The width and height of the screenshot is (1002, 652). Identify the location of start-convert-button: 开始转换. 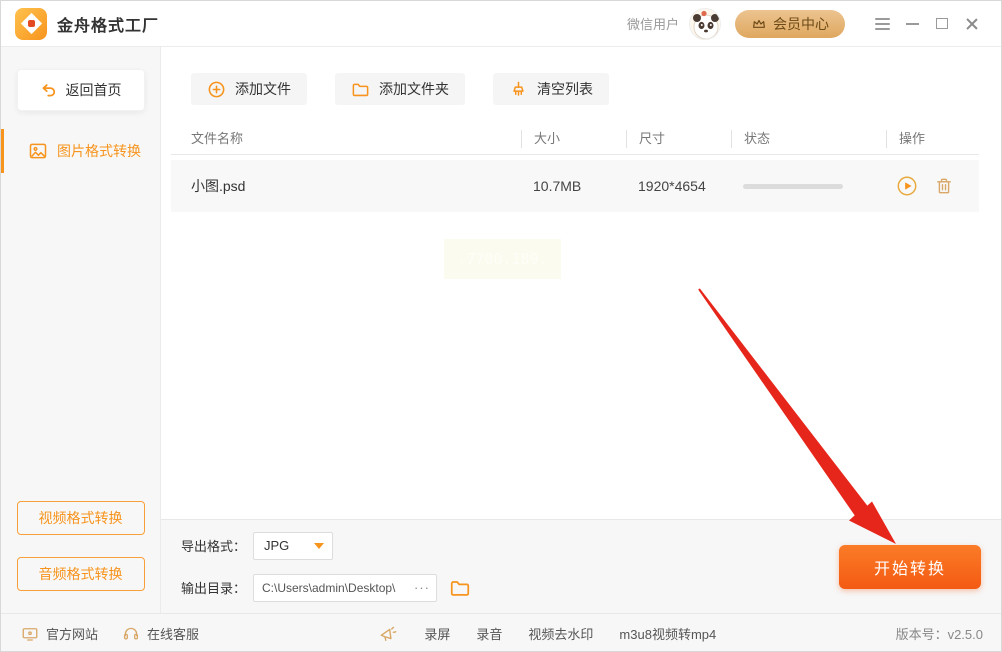
(910, 566).